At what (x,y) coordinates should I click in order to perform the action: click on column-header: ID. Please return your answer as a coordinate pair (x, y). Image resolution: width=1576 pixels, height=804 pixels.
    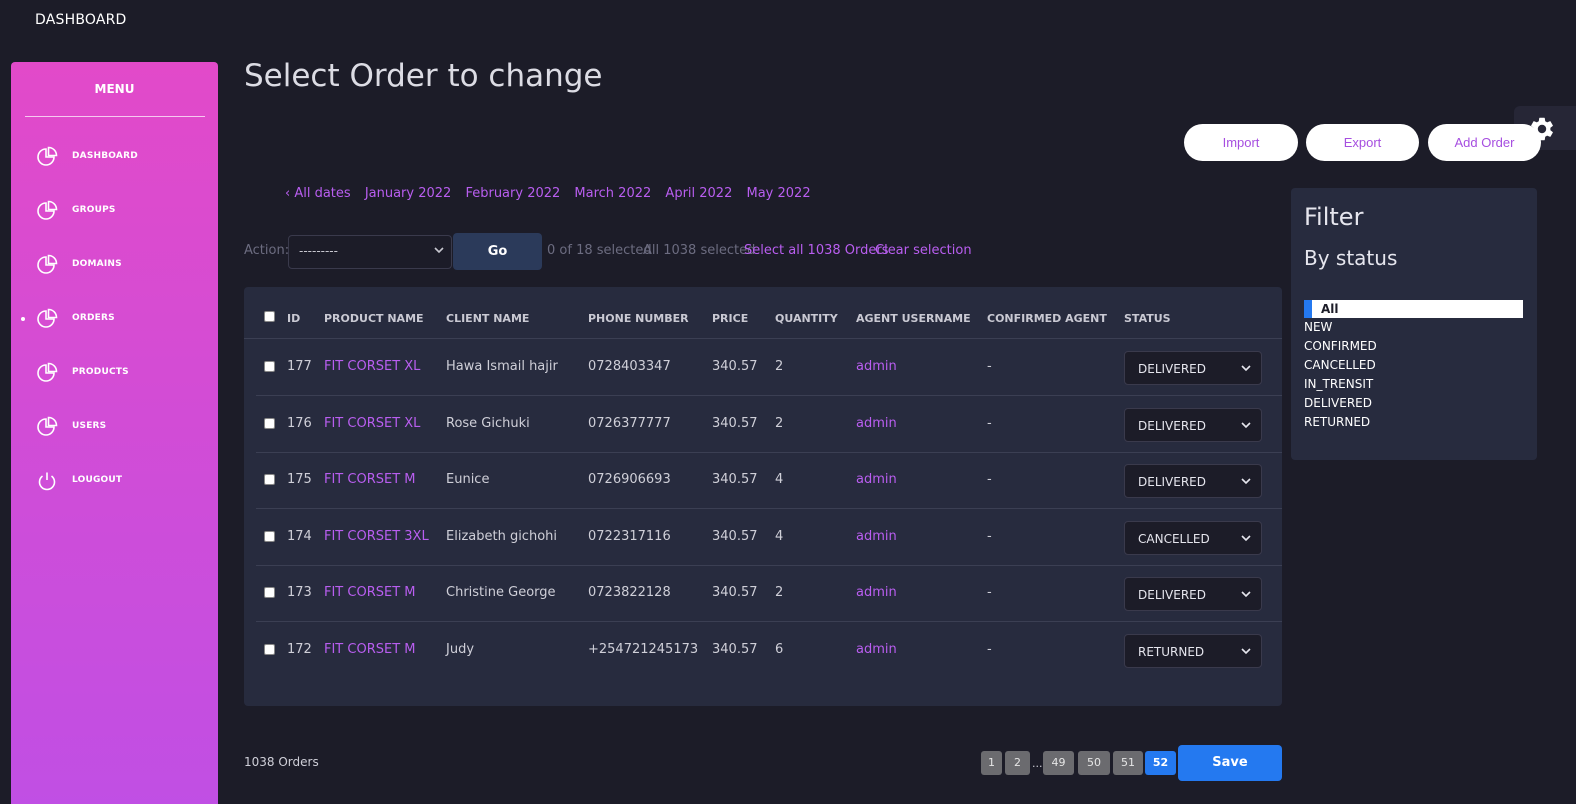
    Looking at the image, I should click on (293, 318).